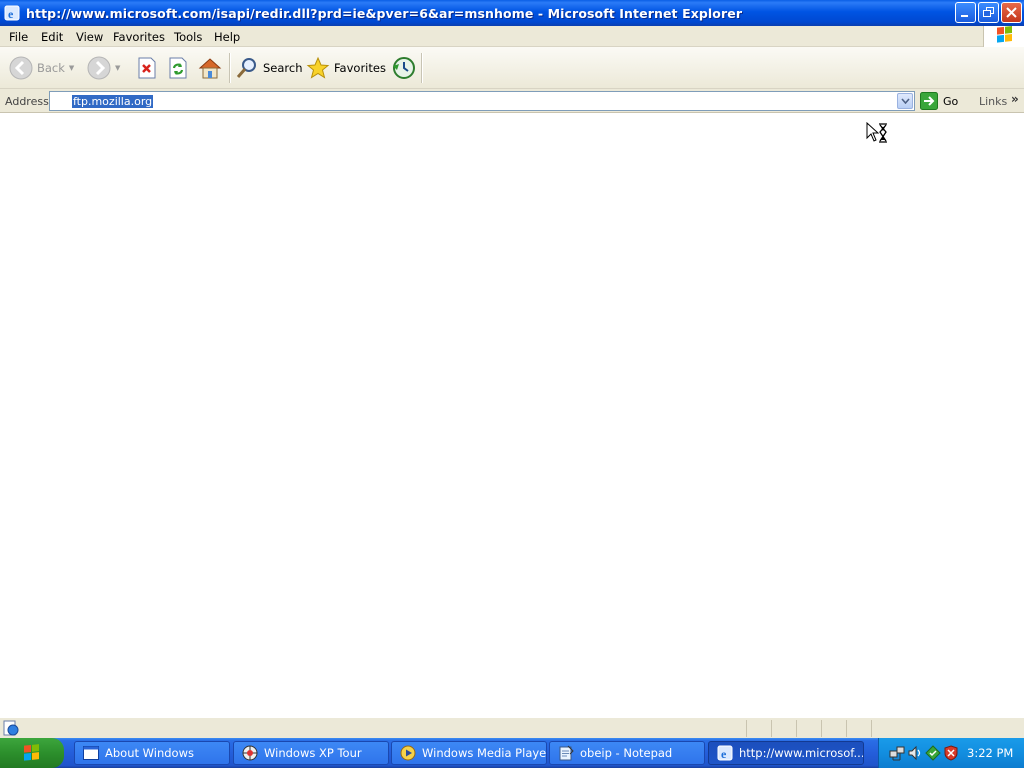 This screenshot has height=768, width=1024. Describe the element at coordinates (512, 727) in the screenshot. I see `status-bar` at that location.